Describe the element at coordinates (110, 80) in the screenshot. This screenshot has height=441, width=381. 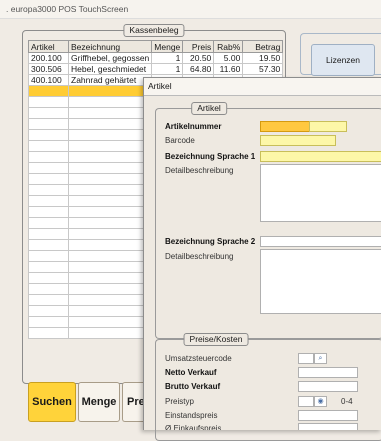
I see `table-cell: Zahnrad gehärtet` at that location.